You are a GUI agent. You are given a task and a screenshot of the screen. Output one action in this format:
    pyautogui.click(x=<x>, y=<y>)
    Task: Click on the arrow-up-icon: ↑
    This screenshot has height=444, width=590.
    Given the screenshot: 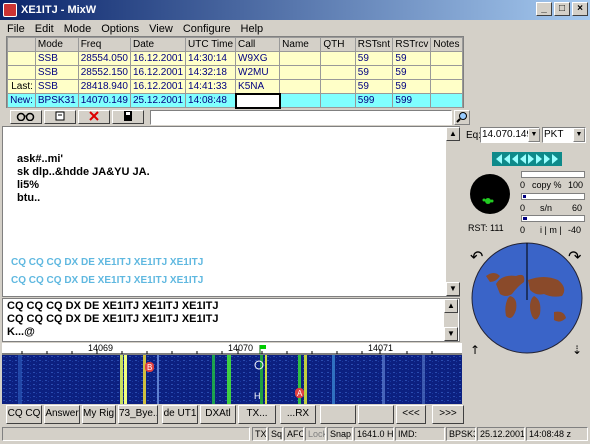 What is the action you would take?
    pyautogui.click(x=475, y=350)
    